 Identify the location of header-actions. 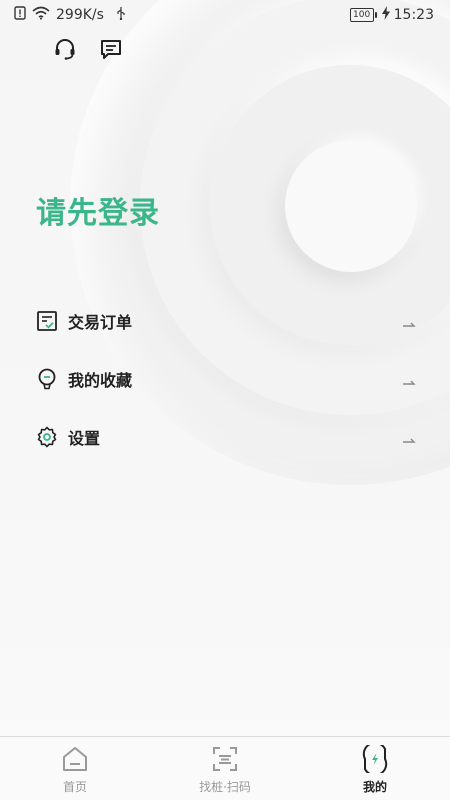
(88, 51).